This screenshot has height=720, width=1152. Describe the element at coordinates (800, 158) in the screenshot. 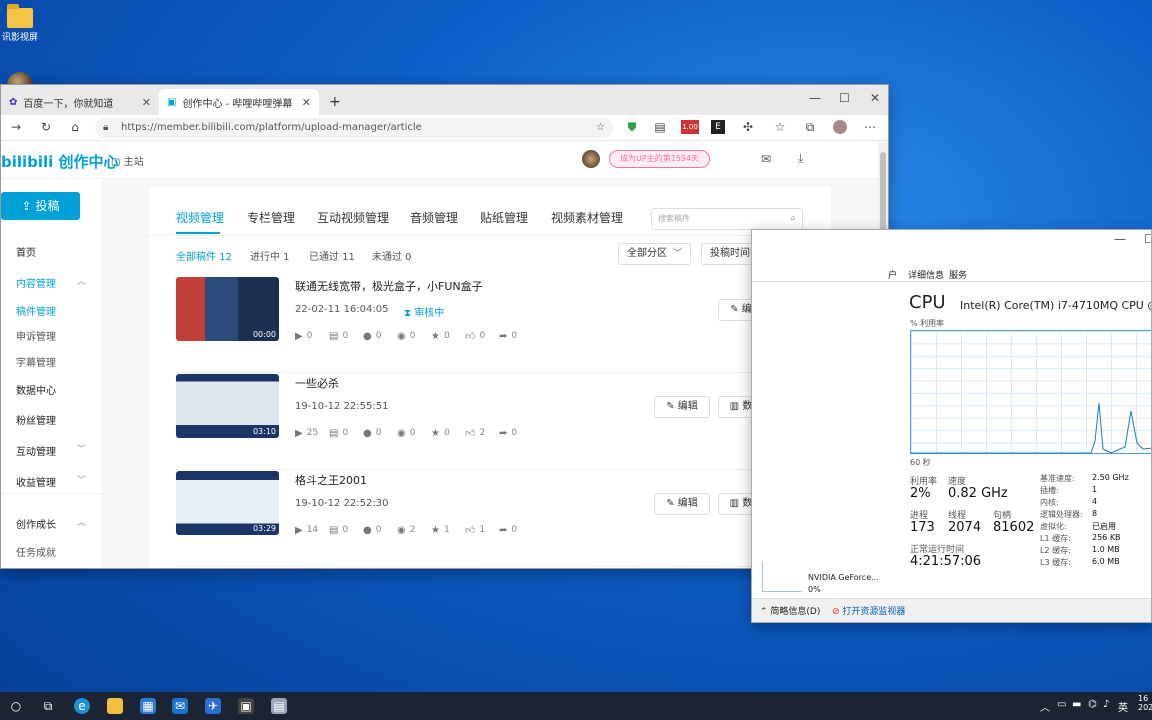

I see `download-icon: ⤓` at that location.